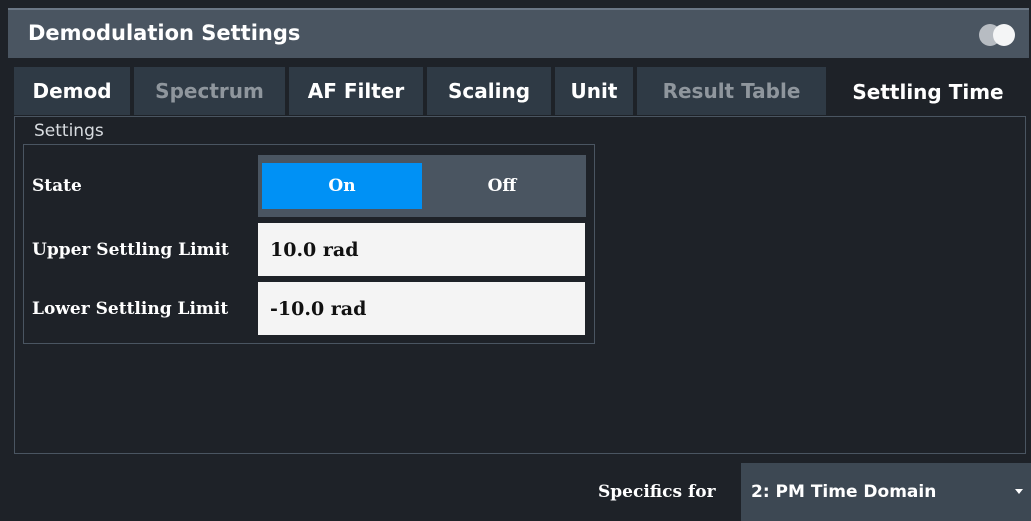  What do you see at coordinates (421, 308) in the screenshot?
I see `lower-settling-limit-field: -10.0 rad` at bounding box center [421, 308].